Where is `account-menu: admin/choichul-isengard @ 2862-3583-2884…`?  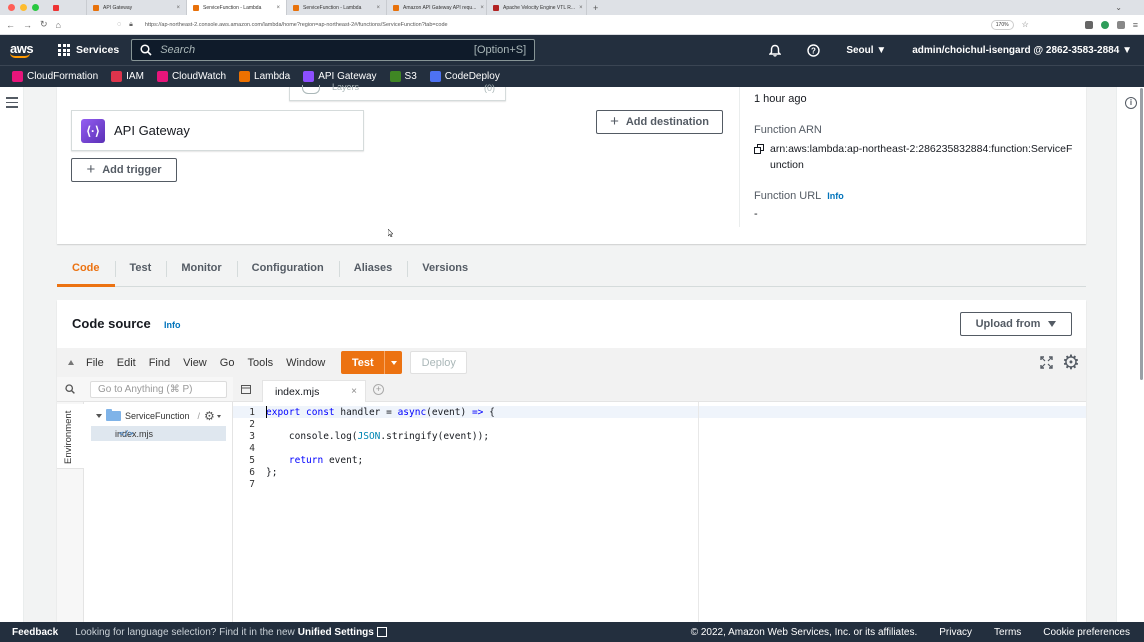
account-menu: admin/choichul-isengard @ 2862-3583-2884… is located at coordinates (1022, 50).